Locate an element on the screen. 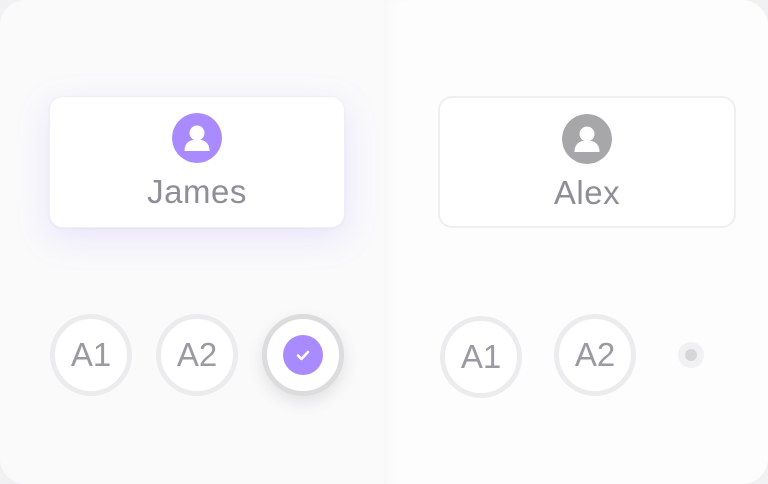 The image size is (768, 484). player-name: James is located at coordinates (197, 191).